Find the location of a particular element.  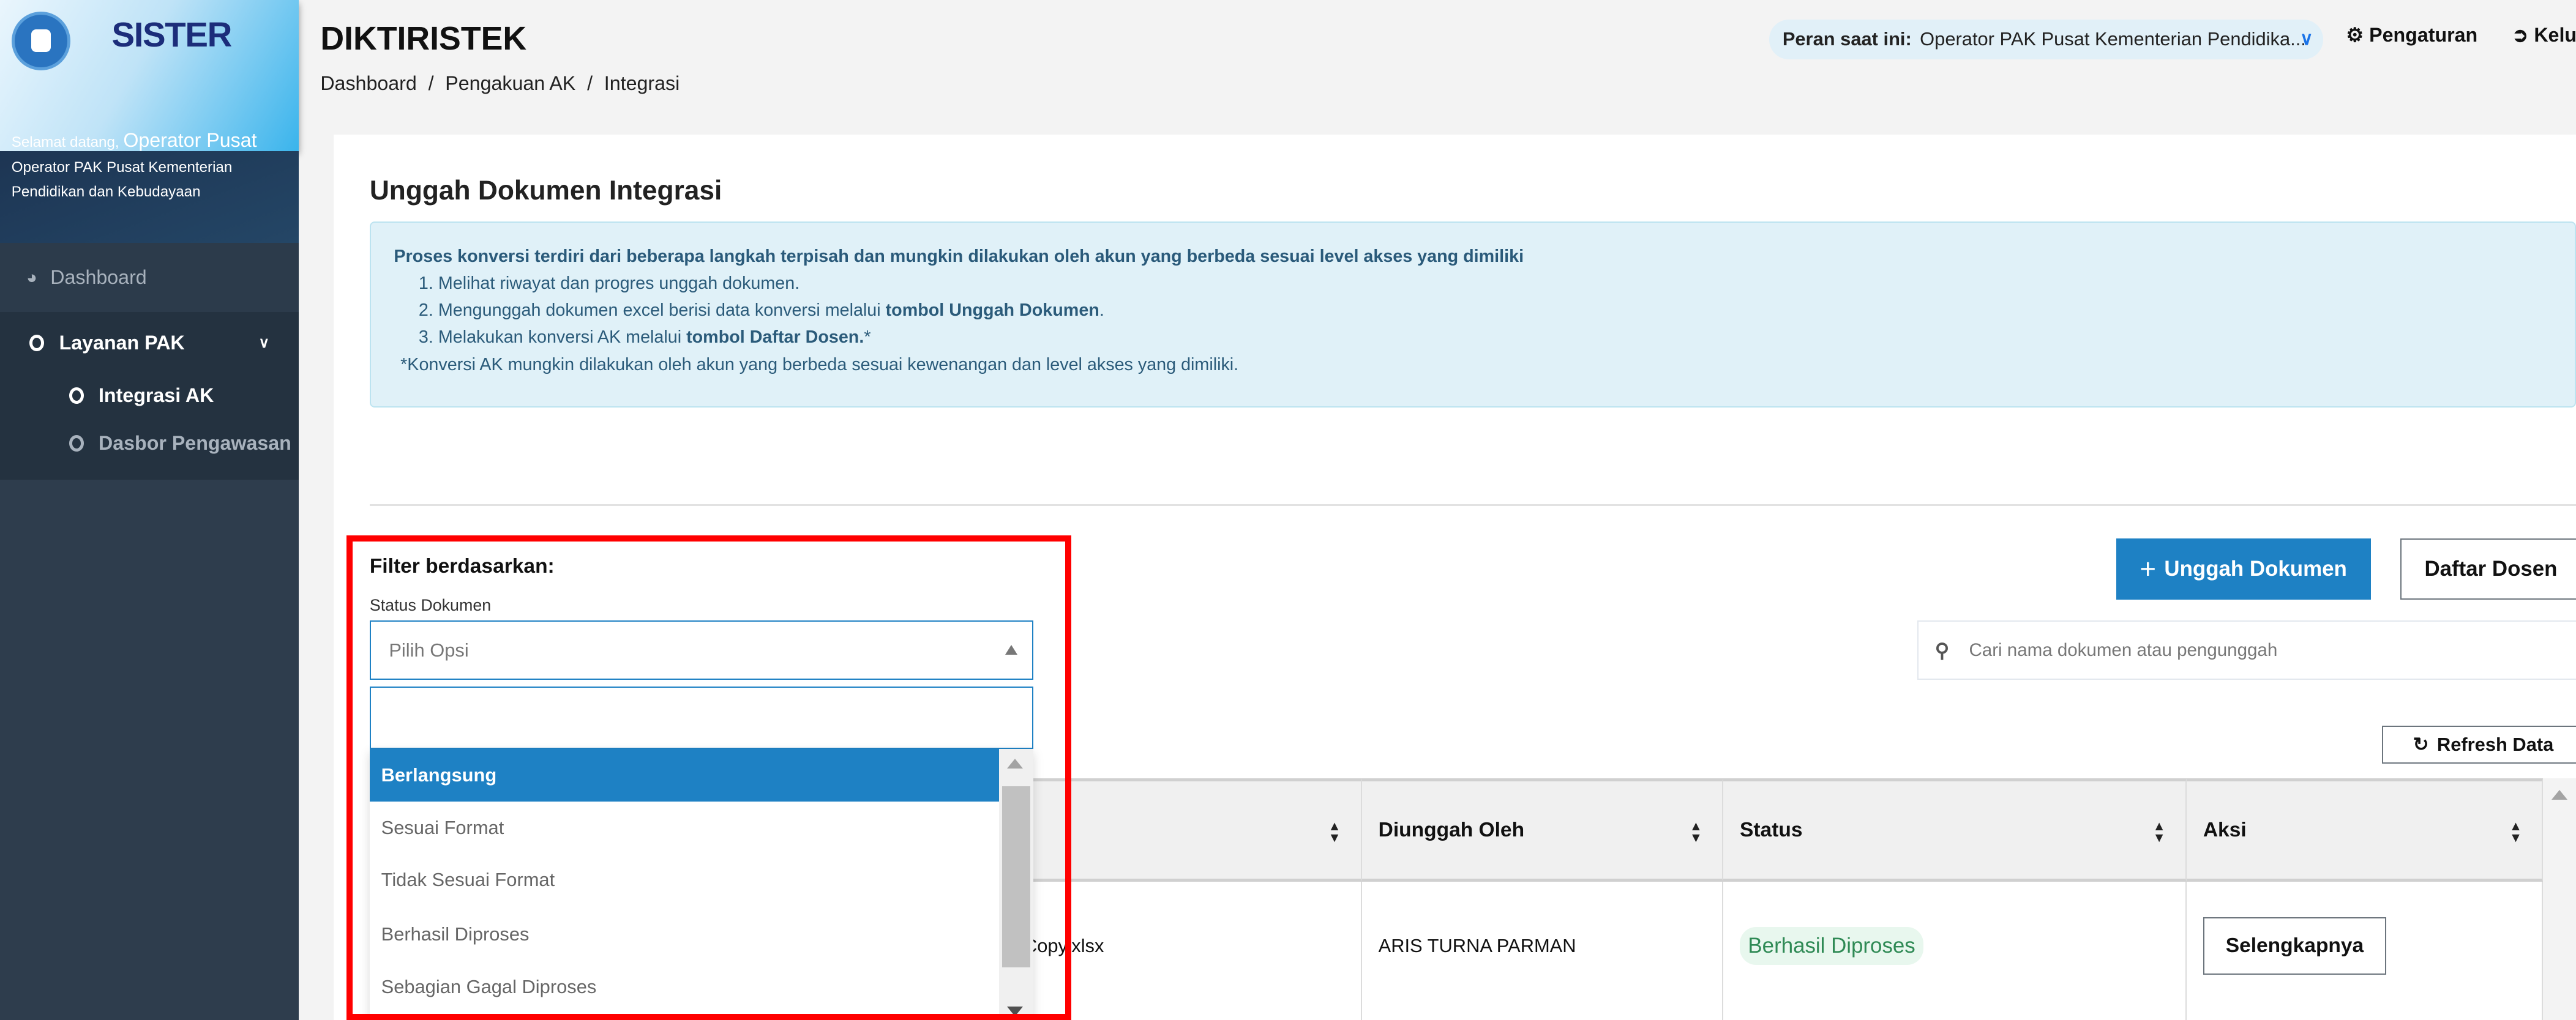

brand-name: SISTER is located at coordinates (172, 34).